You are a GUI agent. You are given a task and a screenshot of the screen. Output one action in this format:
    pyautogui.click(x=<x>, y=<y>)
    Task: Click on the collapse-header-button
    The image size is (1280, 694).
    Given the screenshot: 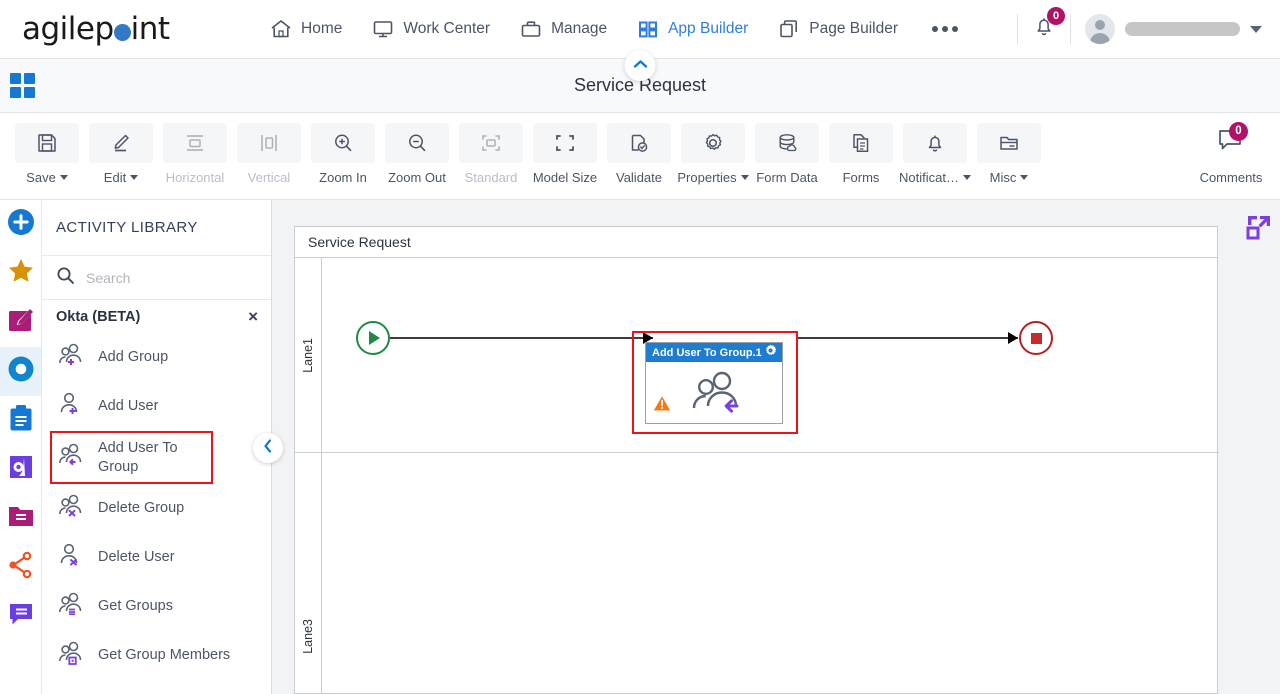 What is the action you would take?
    pyautogui.click(x=640, y=65)
    